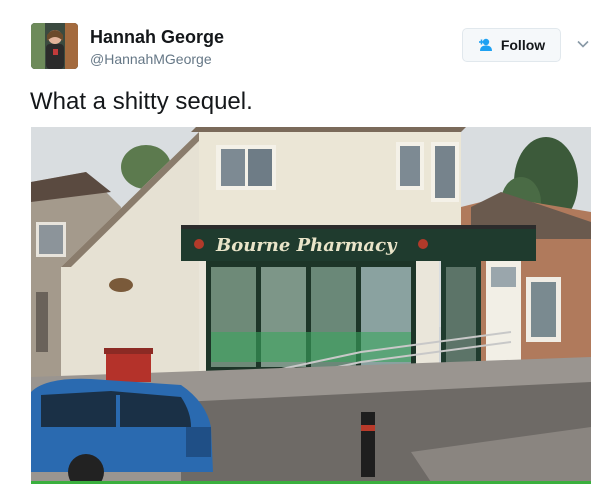 The width and height of the screenshot is (610, 489). What do you see at coordinates (487, 45) in the screenshot?
I see `add-user-icon` at bounding box center [487, 45].